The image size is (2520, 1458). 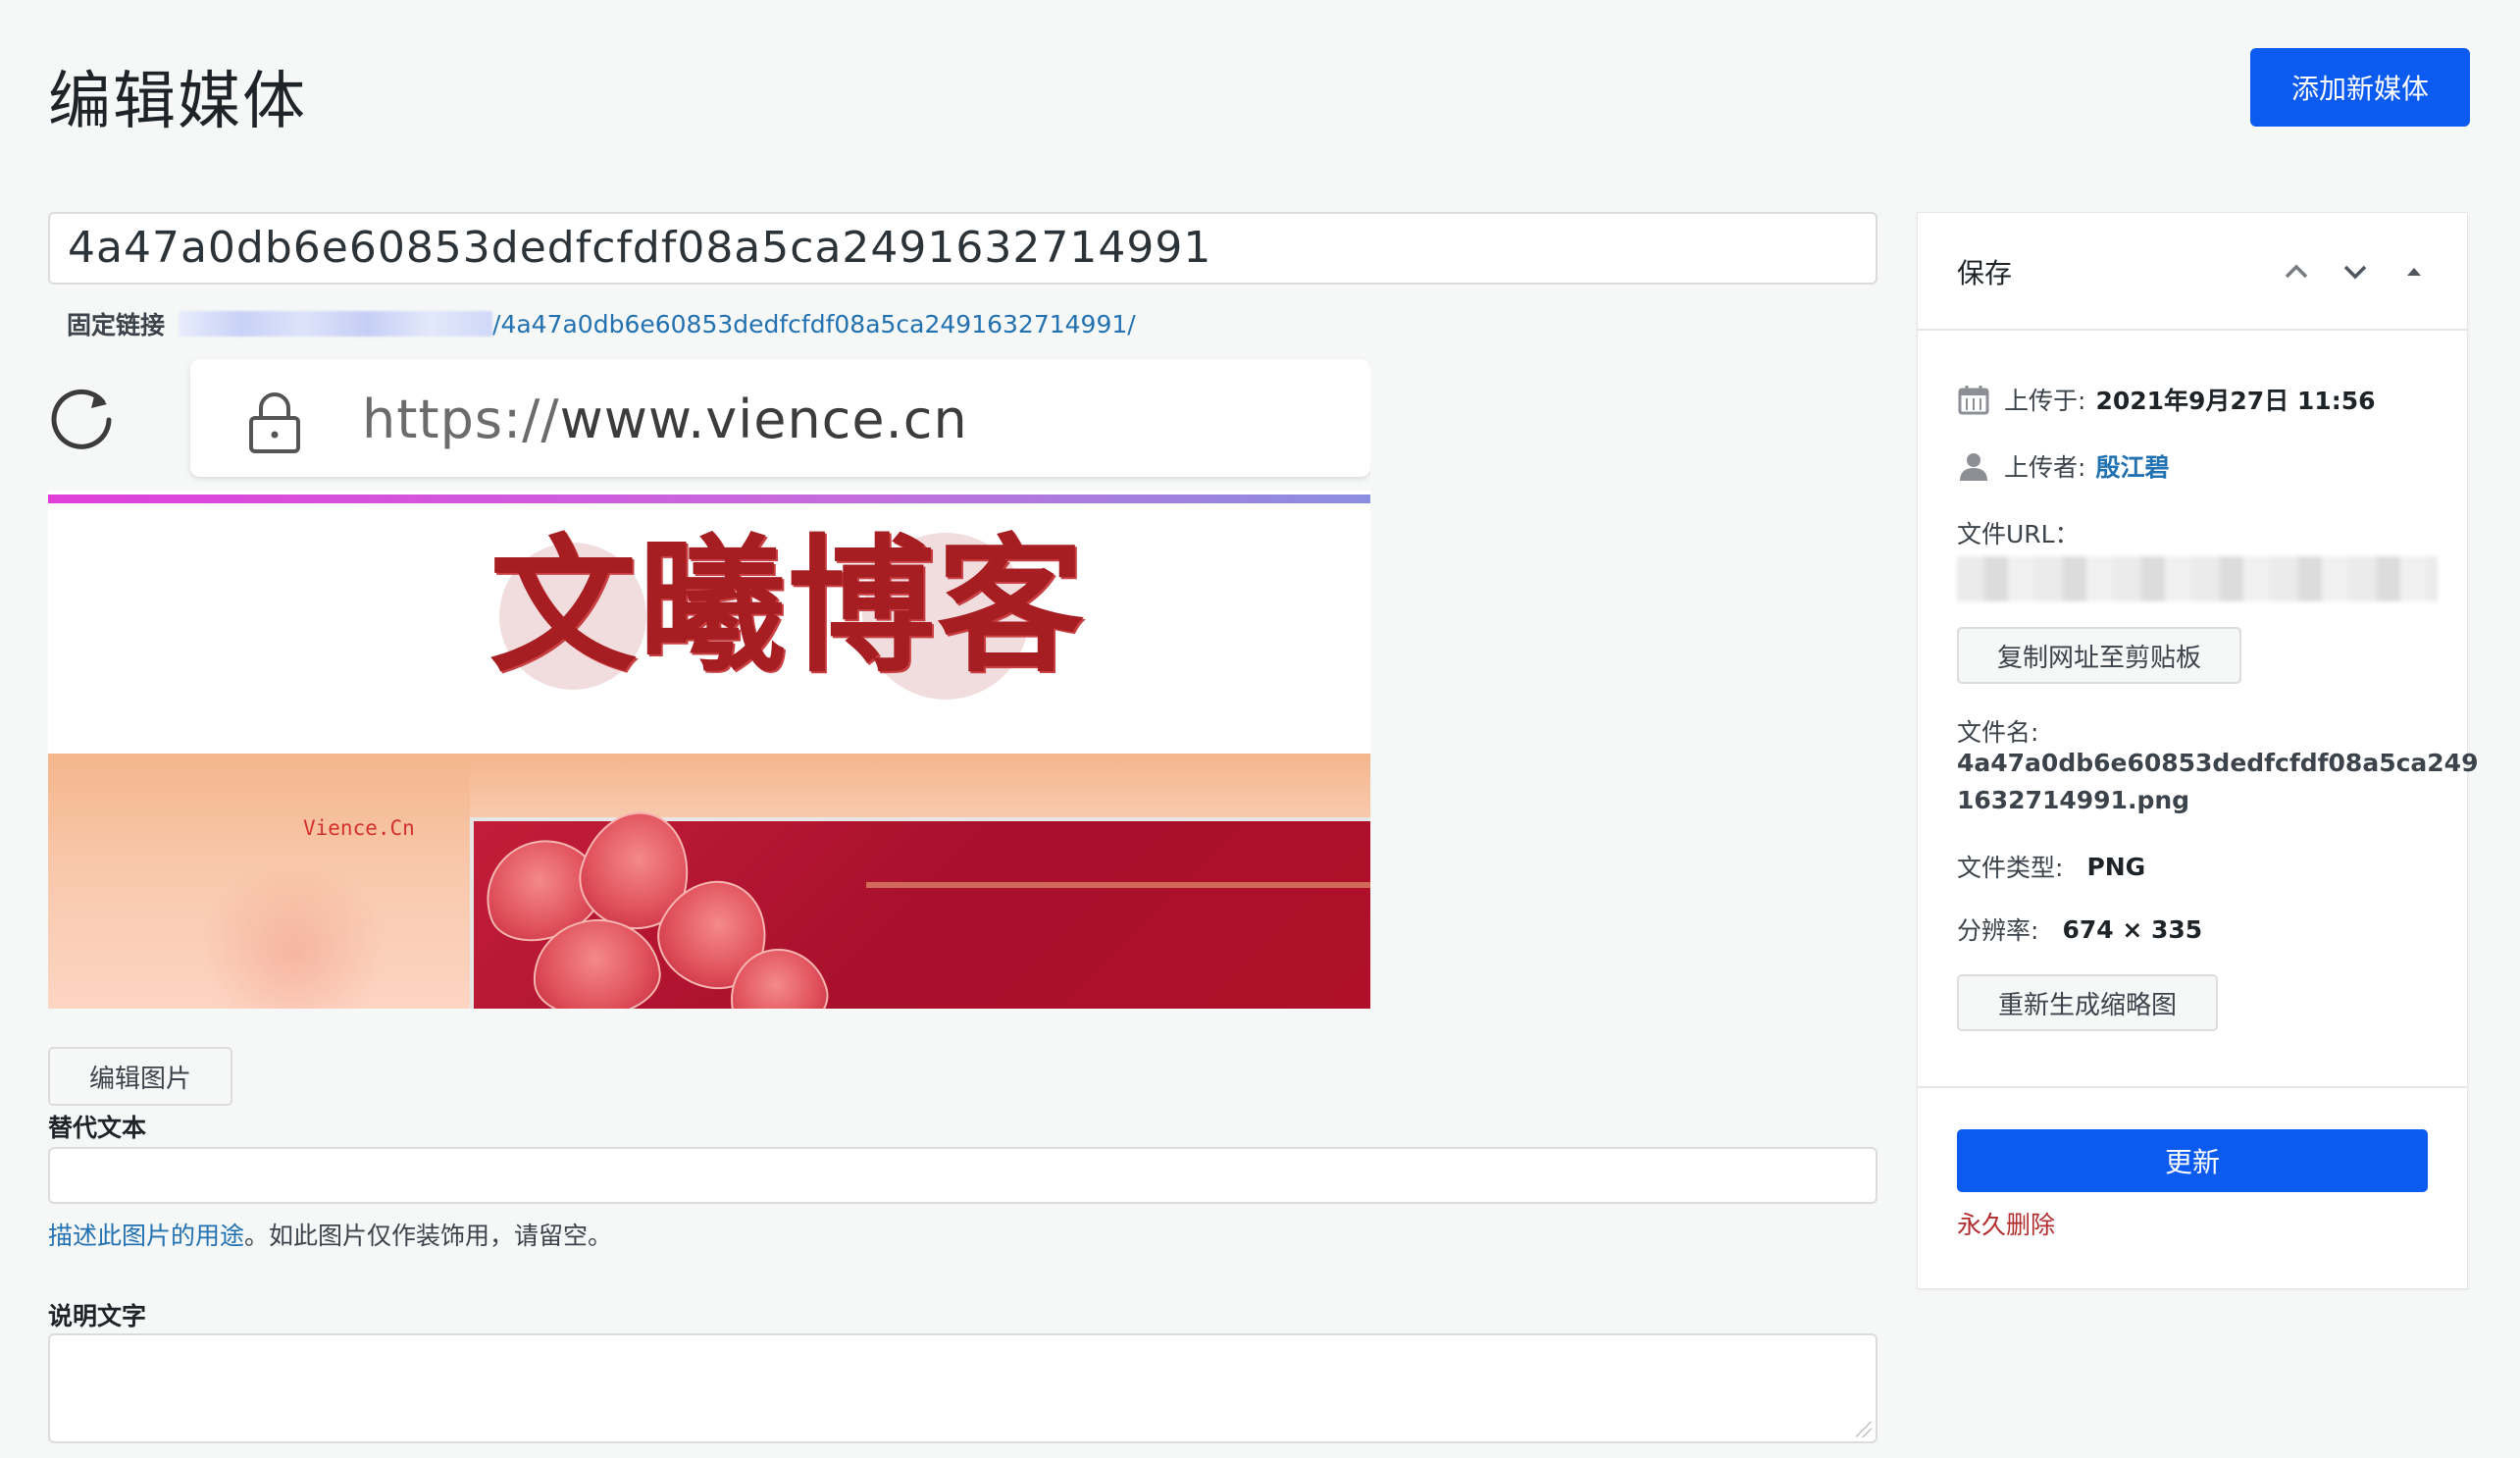 I want to click on preview-url-text: https://www.vience.cn, so click(x=665, y=420).